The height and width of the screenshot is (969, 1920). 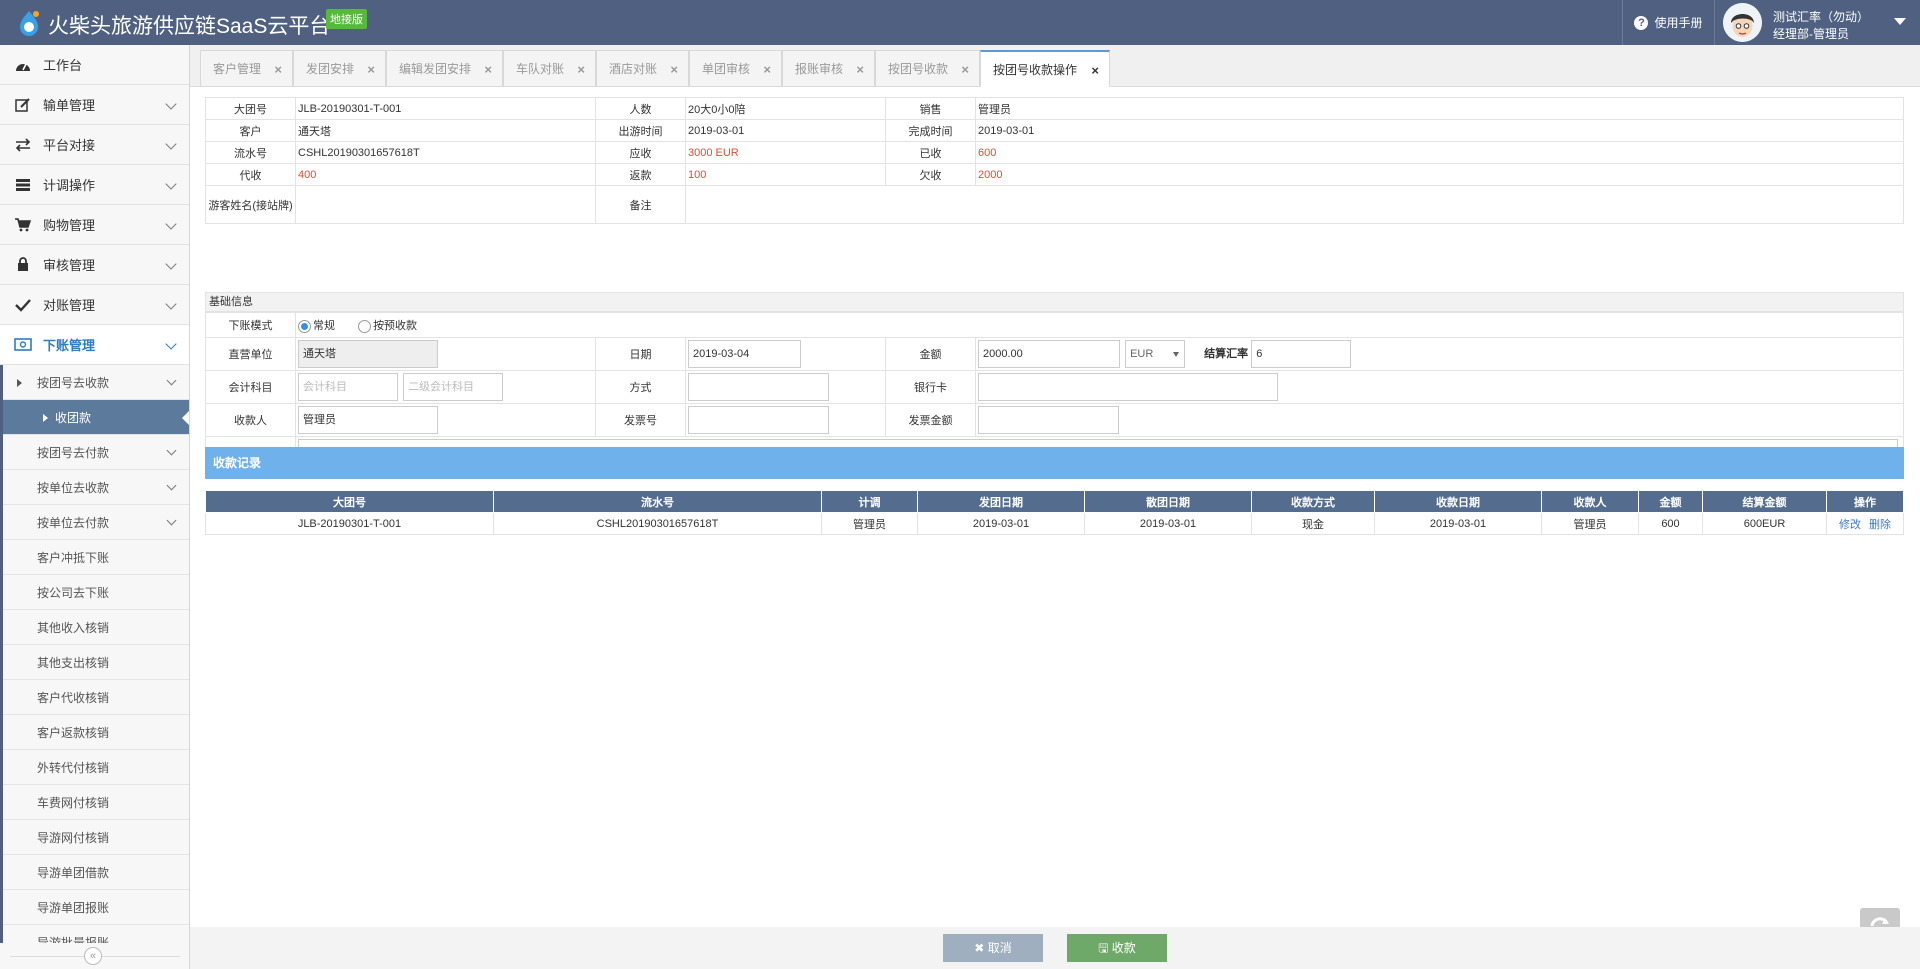 I want to click on dashboard-icon, so click(x=23, y=65).